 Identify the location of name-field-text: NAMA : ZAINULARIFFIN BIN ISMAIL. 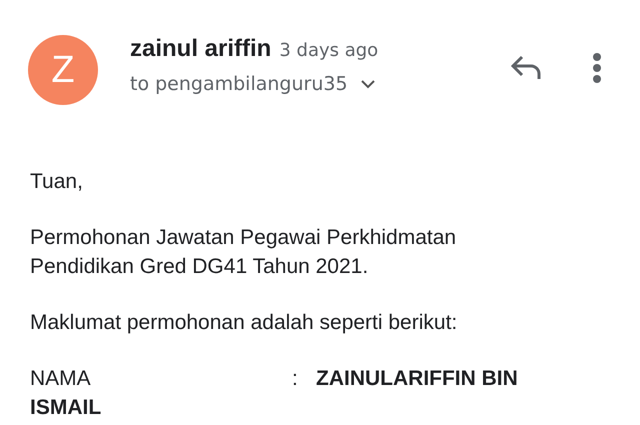
(274, 393).